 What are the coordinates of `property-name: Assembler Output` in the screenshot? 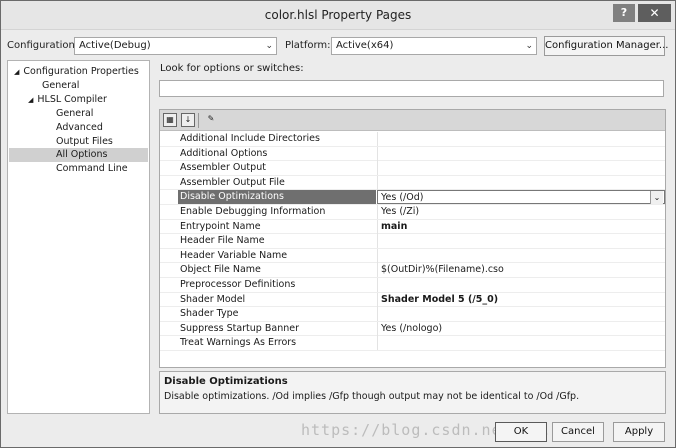 It's located at (223, 168).